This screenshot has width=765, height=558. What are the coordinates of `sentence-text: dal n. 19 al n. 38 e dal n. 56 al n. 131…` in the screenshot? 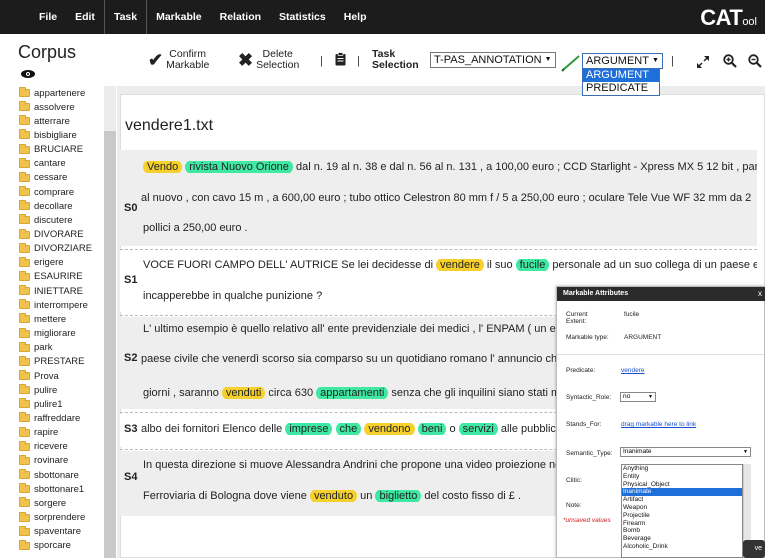 It's located at (525, 167).